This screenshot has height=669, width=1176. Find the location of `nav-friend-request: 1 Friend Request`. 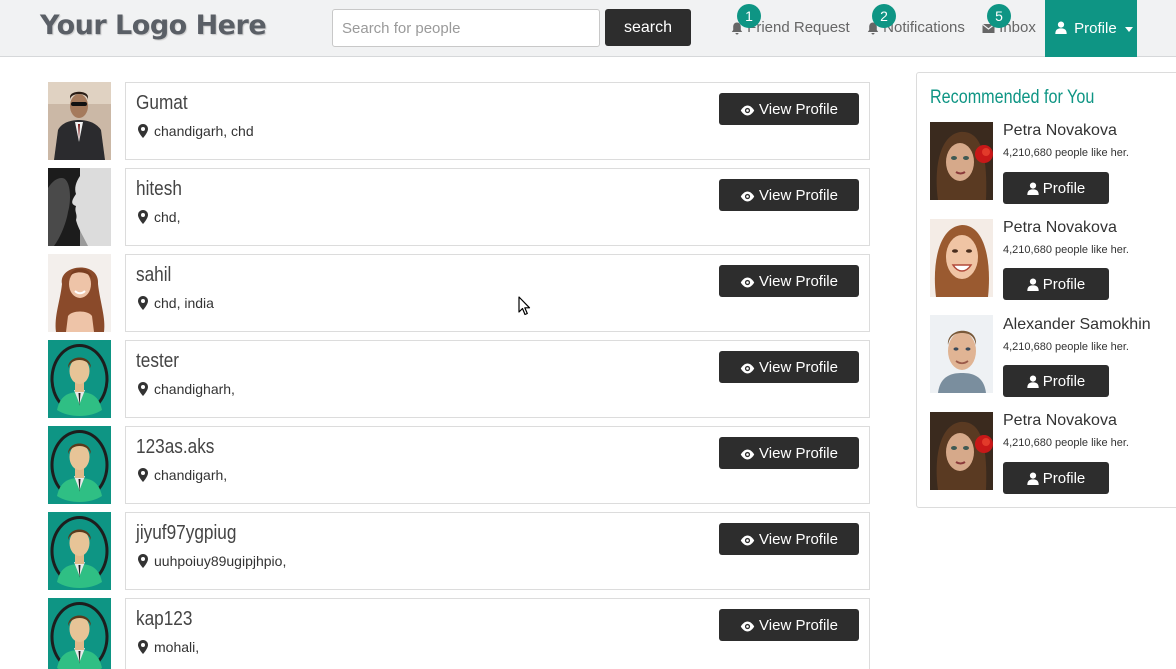

nav-friend-request: 1 Friend Request is located at coordinates (790, 21).